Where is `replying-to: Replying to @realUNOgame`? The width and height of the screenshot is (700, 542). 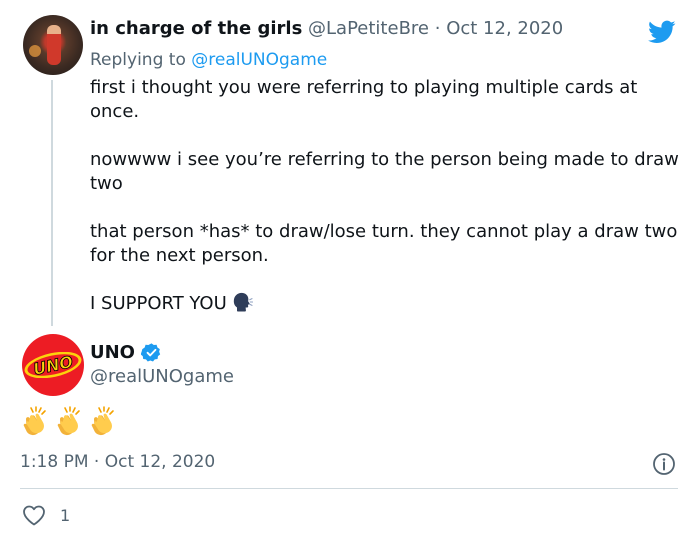 replying-to: Replying to @realUNOgame is located at coordinates (208, 60).